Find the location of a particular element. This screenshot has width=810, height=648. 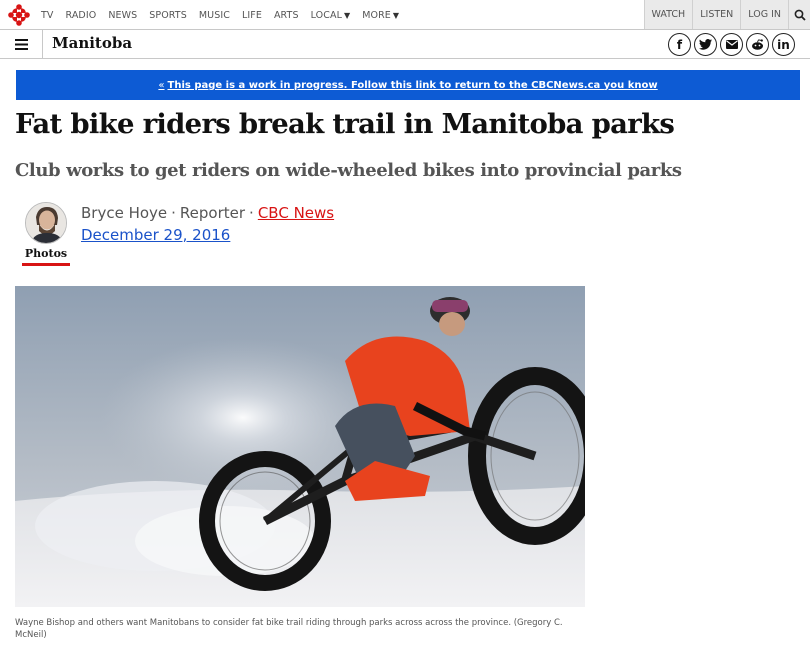

nav-item-arts: ARTS is located at coordinates (286, 15).